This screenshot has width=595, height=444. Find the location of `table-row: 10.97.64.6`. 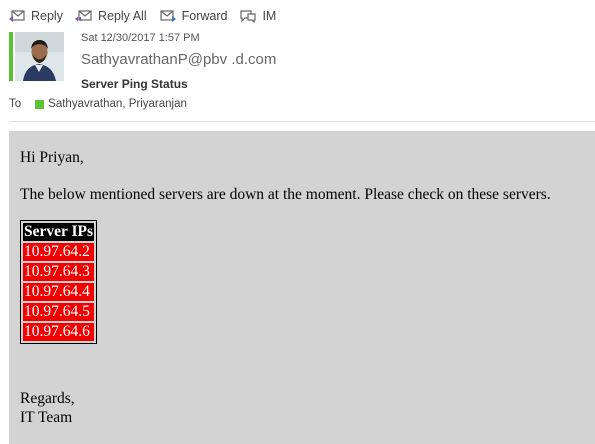

table-row: 10.97.64.6 is located at coordinates (59, 332).